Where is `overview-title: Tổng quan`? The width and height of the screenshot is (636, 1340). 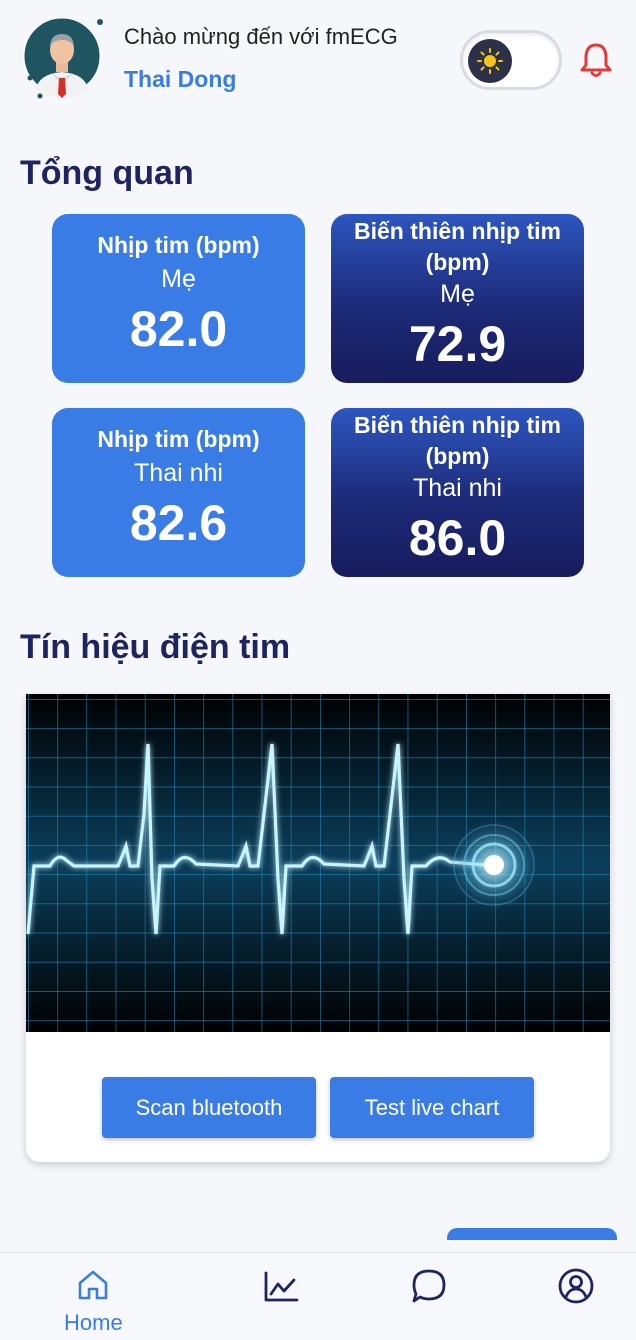
overview-title: Tổng quan is located at coordinates (107, 173).